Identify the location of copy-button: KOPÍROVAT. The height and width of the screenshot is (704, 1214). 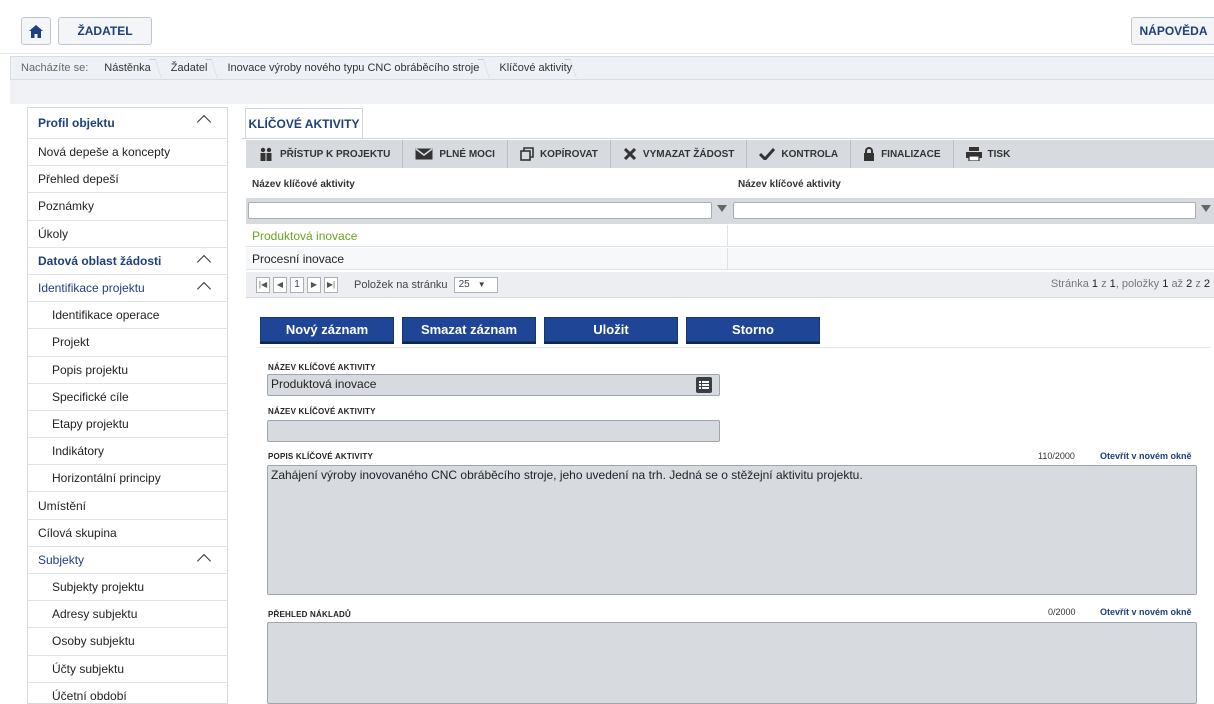
(559, 154).